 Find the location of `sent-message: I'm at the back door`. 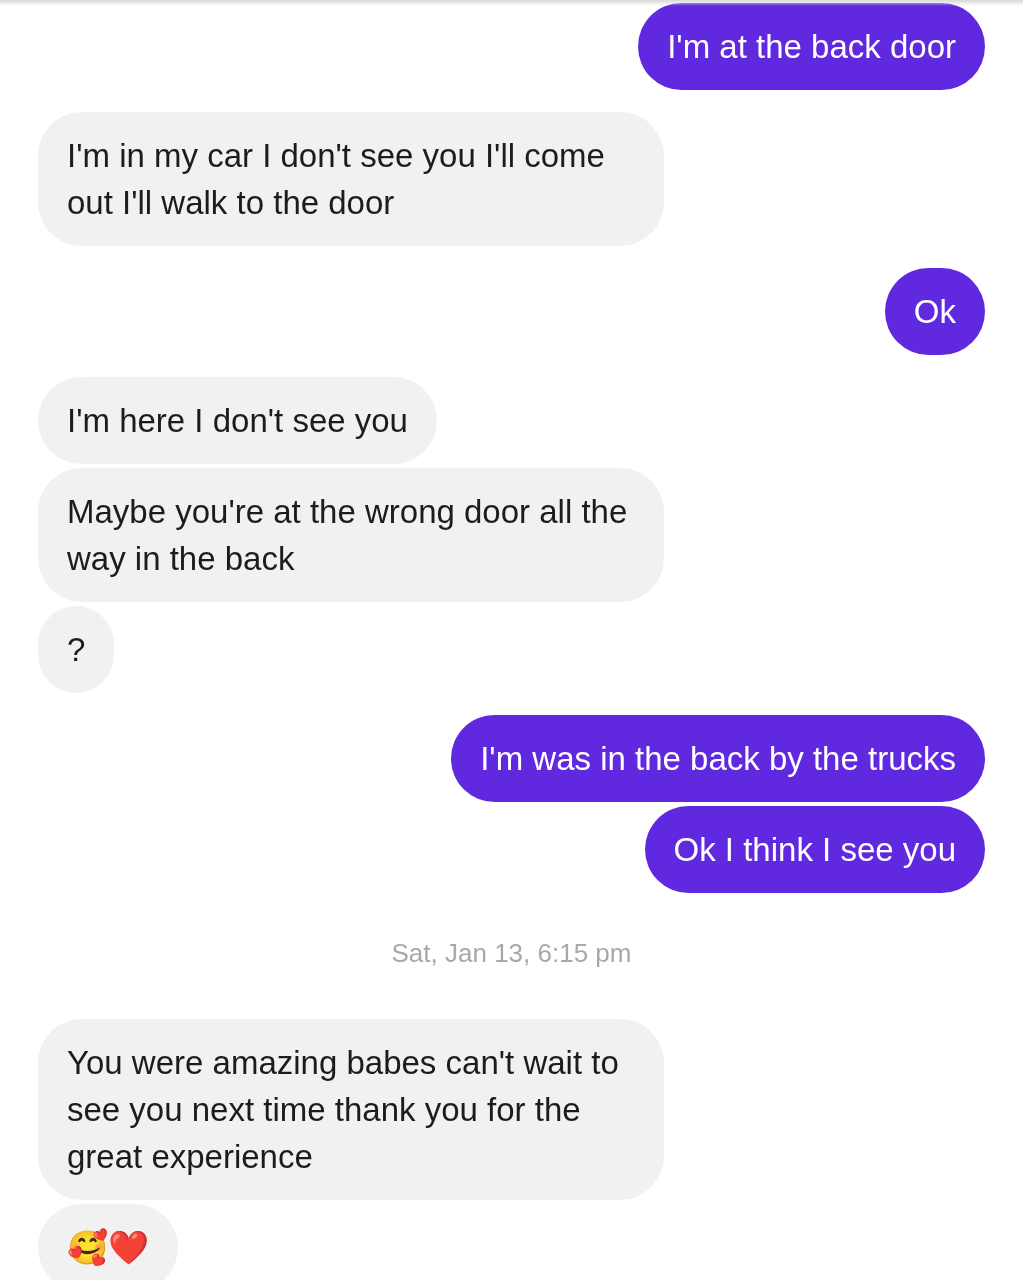

sent-message: I'm at the back door is located at coordinates (811, 46).